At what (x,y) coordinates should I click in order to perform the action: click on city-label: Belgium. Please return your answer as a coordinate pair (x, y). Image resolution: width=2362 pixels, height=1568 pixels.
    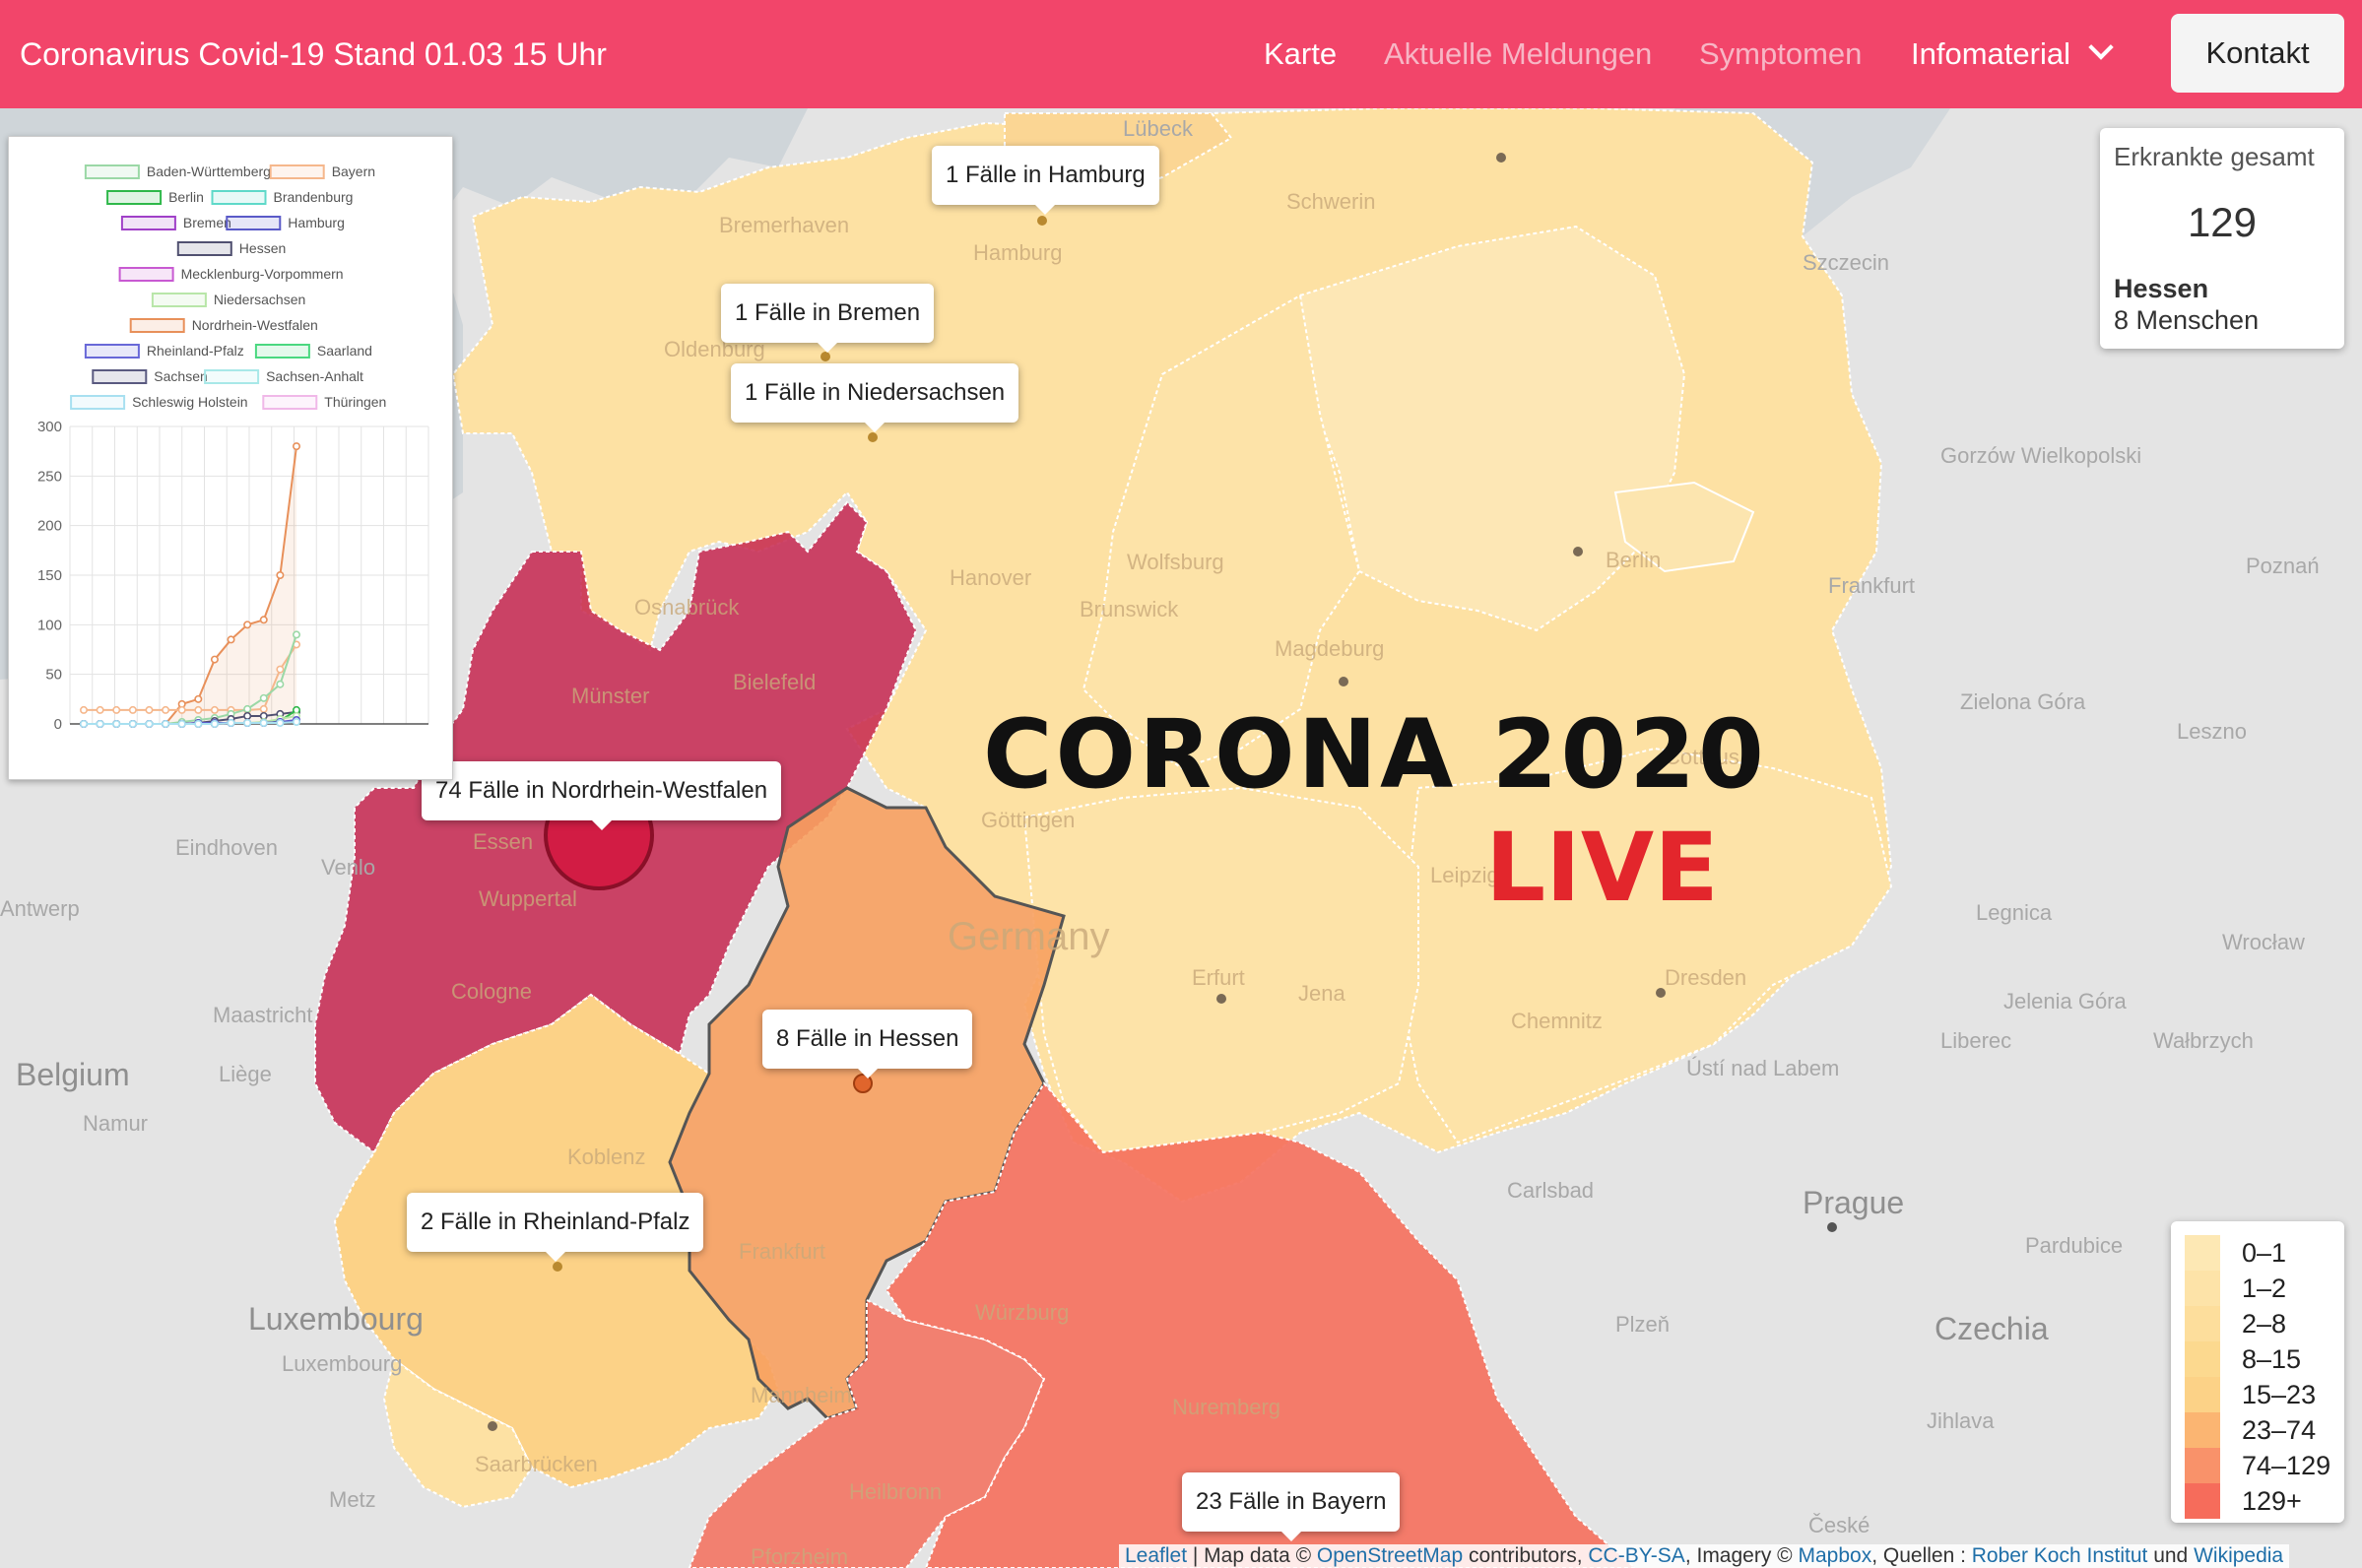
    Looking at the image, I should click on (73, 1075).